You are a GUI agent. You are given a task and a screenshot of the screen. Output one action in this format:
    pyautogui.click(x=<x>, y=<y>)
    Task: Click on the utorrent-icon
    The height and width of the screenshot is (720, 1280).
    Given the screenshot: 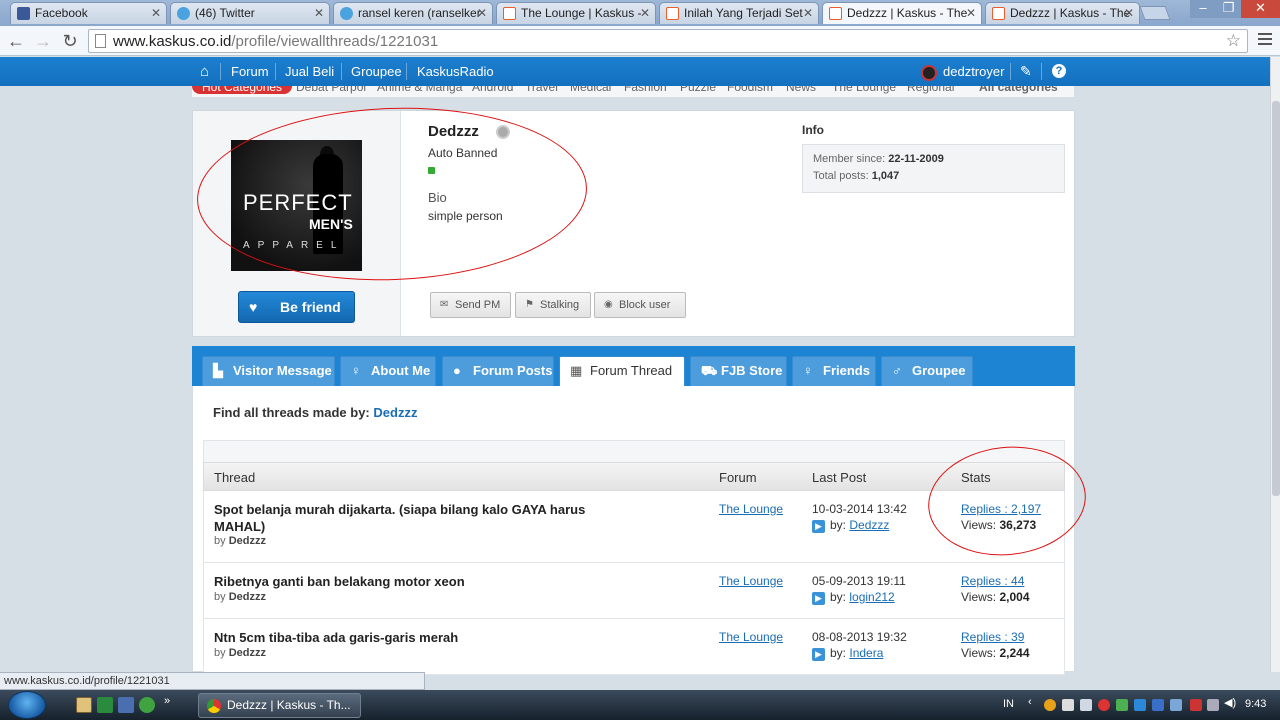 What is the action you would take?
    pyautogui.click(x=147, y=705)
    